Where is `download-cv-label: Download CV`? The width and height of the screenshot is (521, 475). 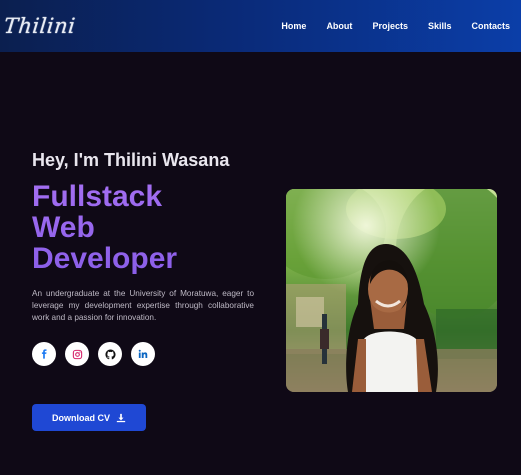
download-cv-label: Download CV is located at coordinates (81, 417).